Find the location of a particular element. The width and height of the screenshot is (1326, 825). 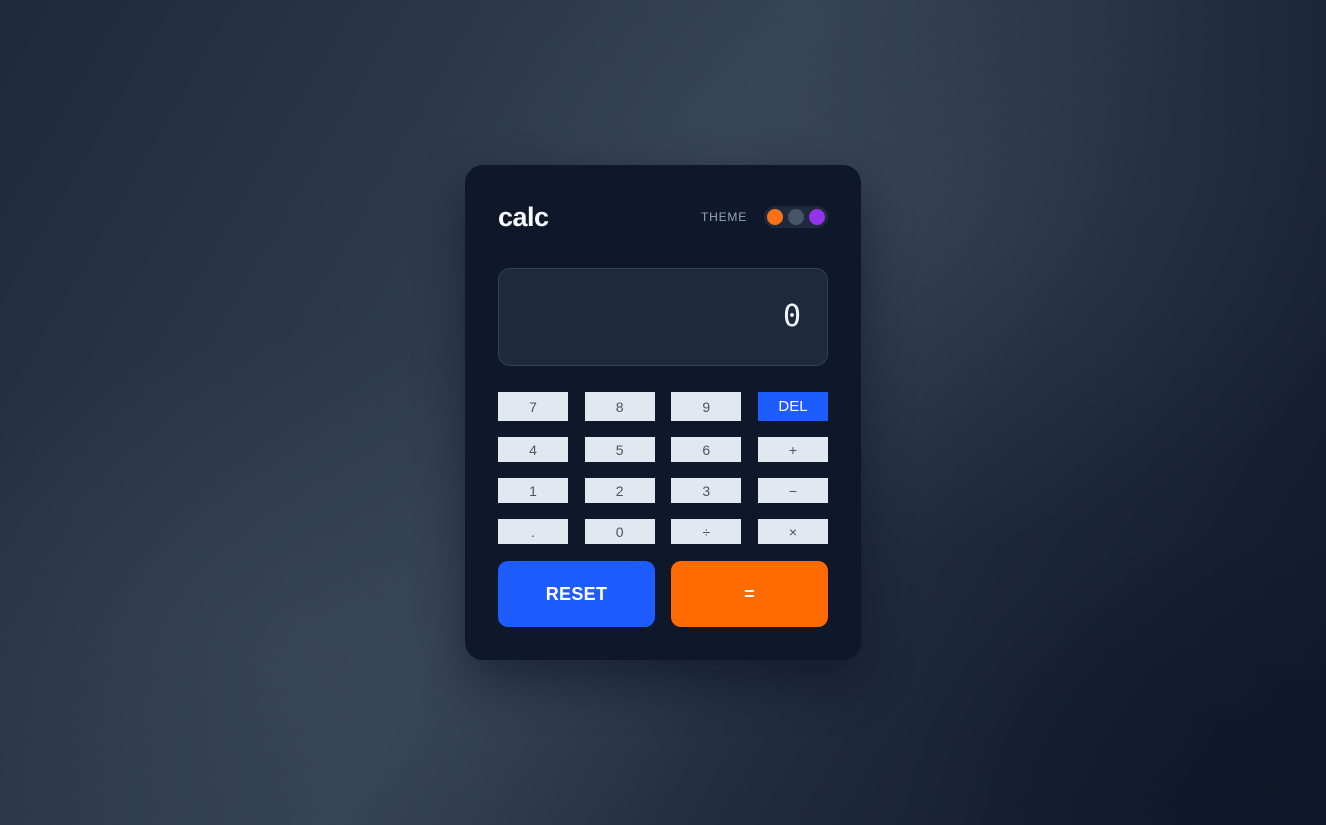

keypad: 7 8 9 DEL 4 5 6 + 1 2 3 − . 0 ÷ × is located at coordinates (663, 476).